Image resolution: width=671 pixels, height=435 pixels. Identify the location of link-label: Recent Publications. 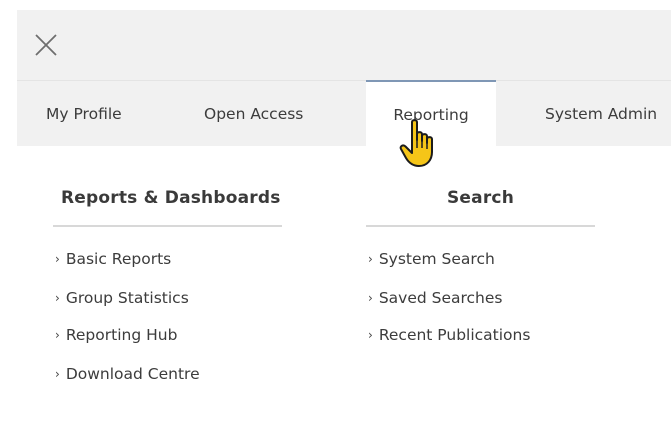
(454, 335).